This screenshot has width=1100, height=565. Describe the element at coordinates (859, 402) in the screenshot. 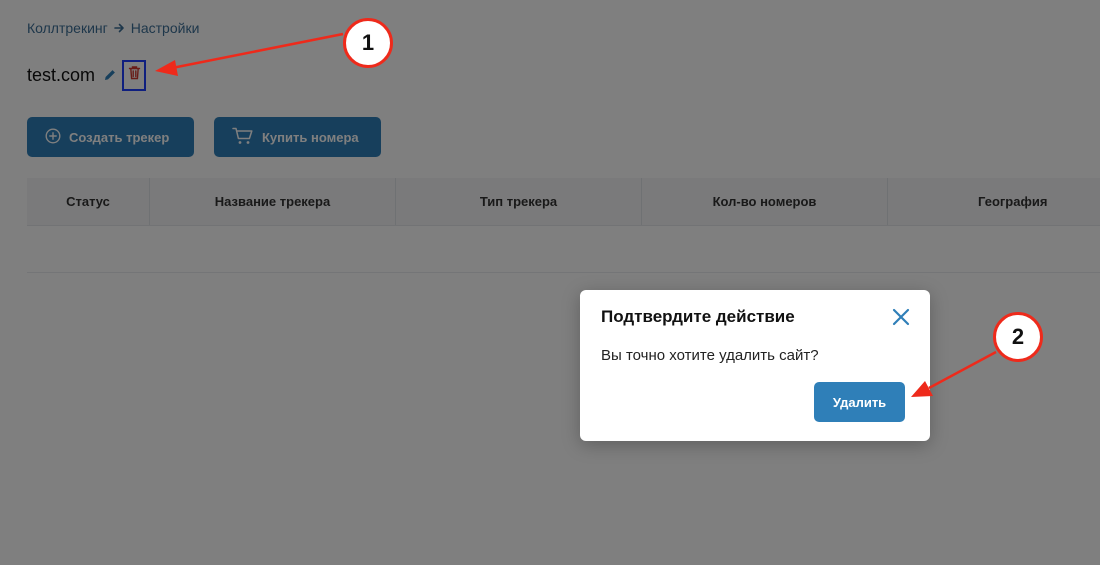

I see `confirm-delete-button: Удалить` at that location.